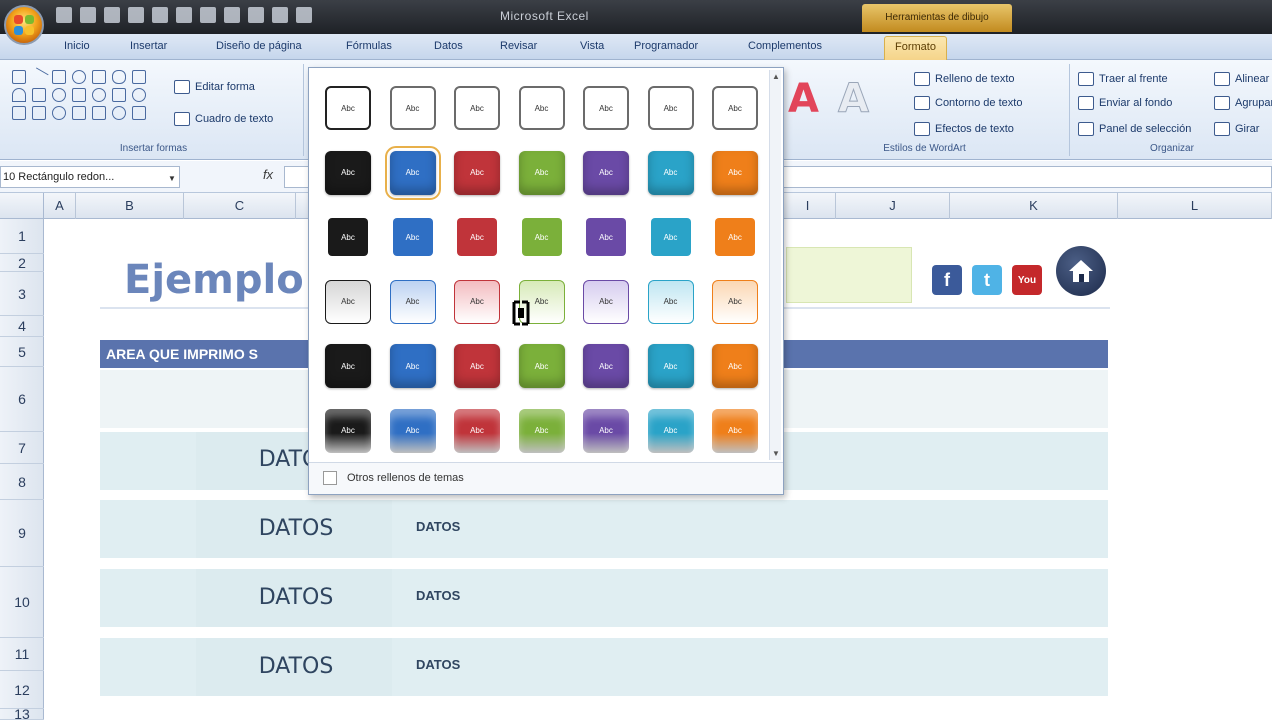  Describe the element at coordinates (1195, 206) in the screenshot. I see `column-header: L` at that location.